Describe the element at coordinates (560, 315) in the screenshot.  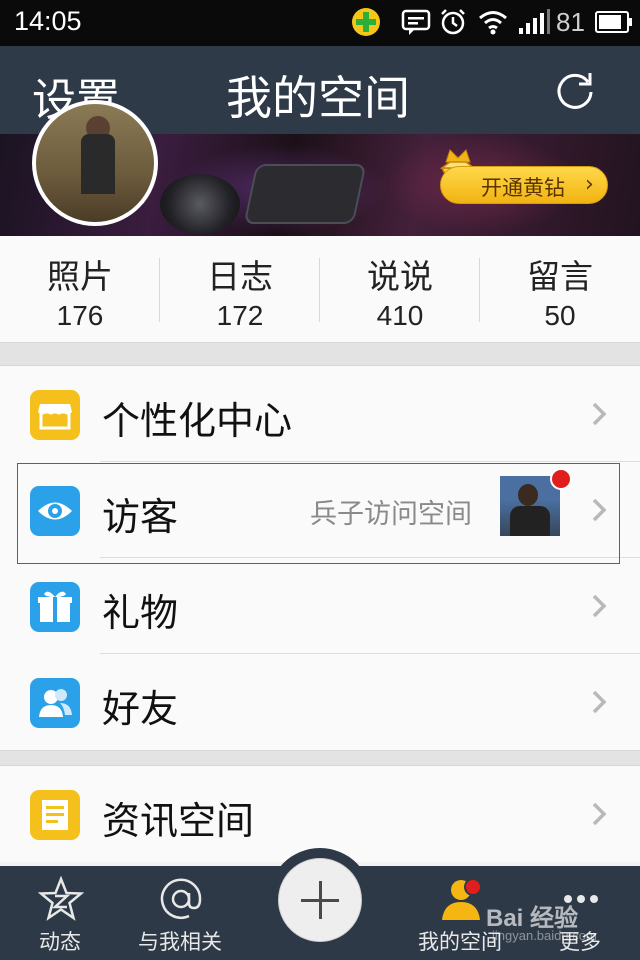
I see `stat-count: 50` at that location.